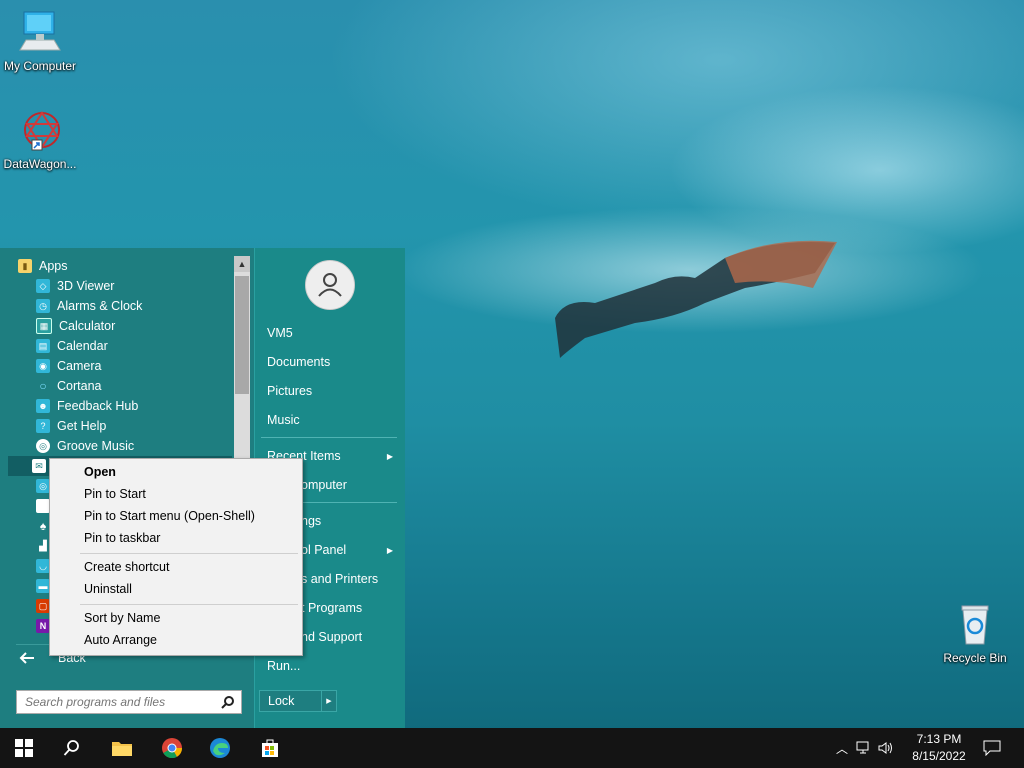 The height and width of the screenshot is (768, 1024). Describe the element at coordinates (43, 586) in the screenshot. I see `film-icon: ▬` at that location.